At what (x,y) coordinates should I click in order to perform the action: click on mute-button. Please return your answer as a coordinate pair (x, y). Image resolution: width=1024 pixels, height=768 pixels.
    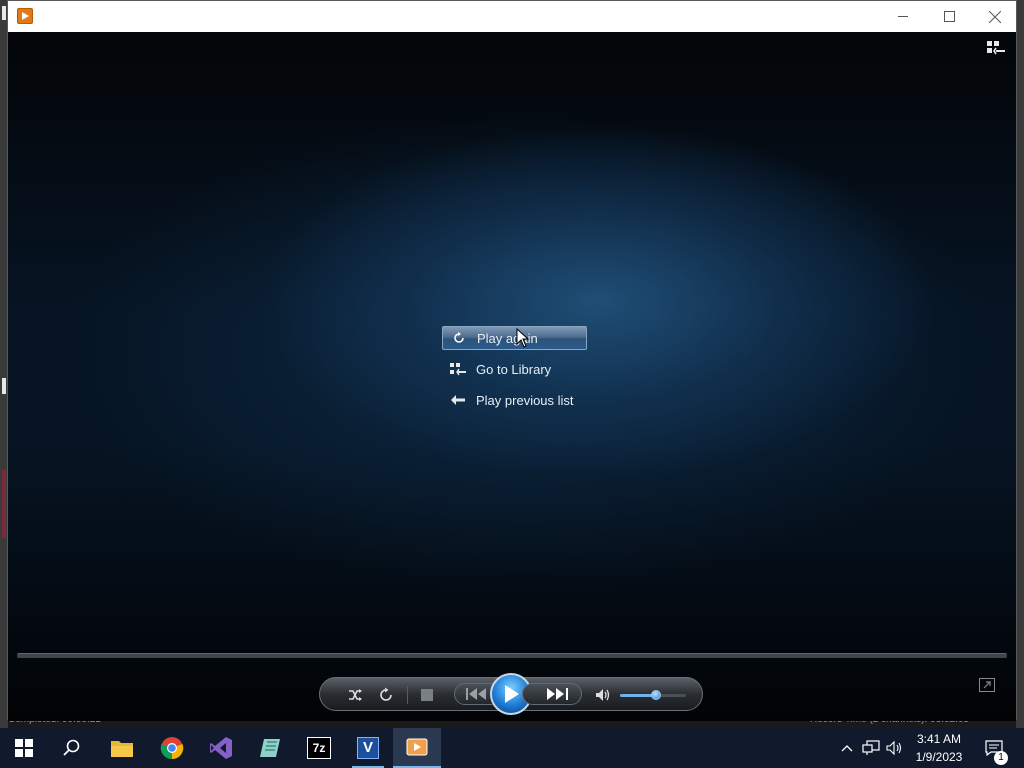
    Looking at the image, I should click on (603, 695).